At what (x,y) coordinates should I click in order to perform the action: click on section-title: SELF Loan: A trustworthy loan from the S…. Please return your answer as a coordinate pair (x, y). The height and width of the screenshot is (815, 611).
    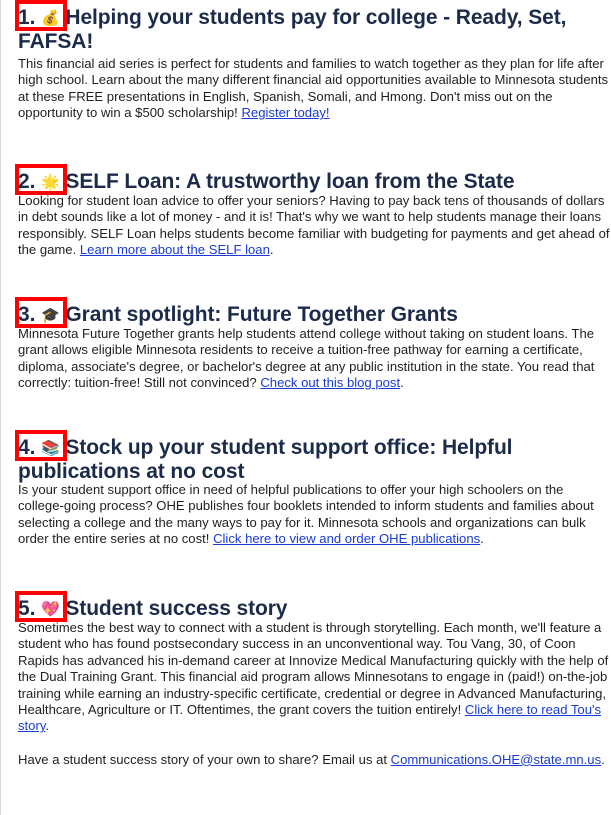
    Looking at the image, I should click on (290, 181).